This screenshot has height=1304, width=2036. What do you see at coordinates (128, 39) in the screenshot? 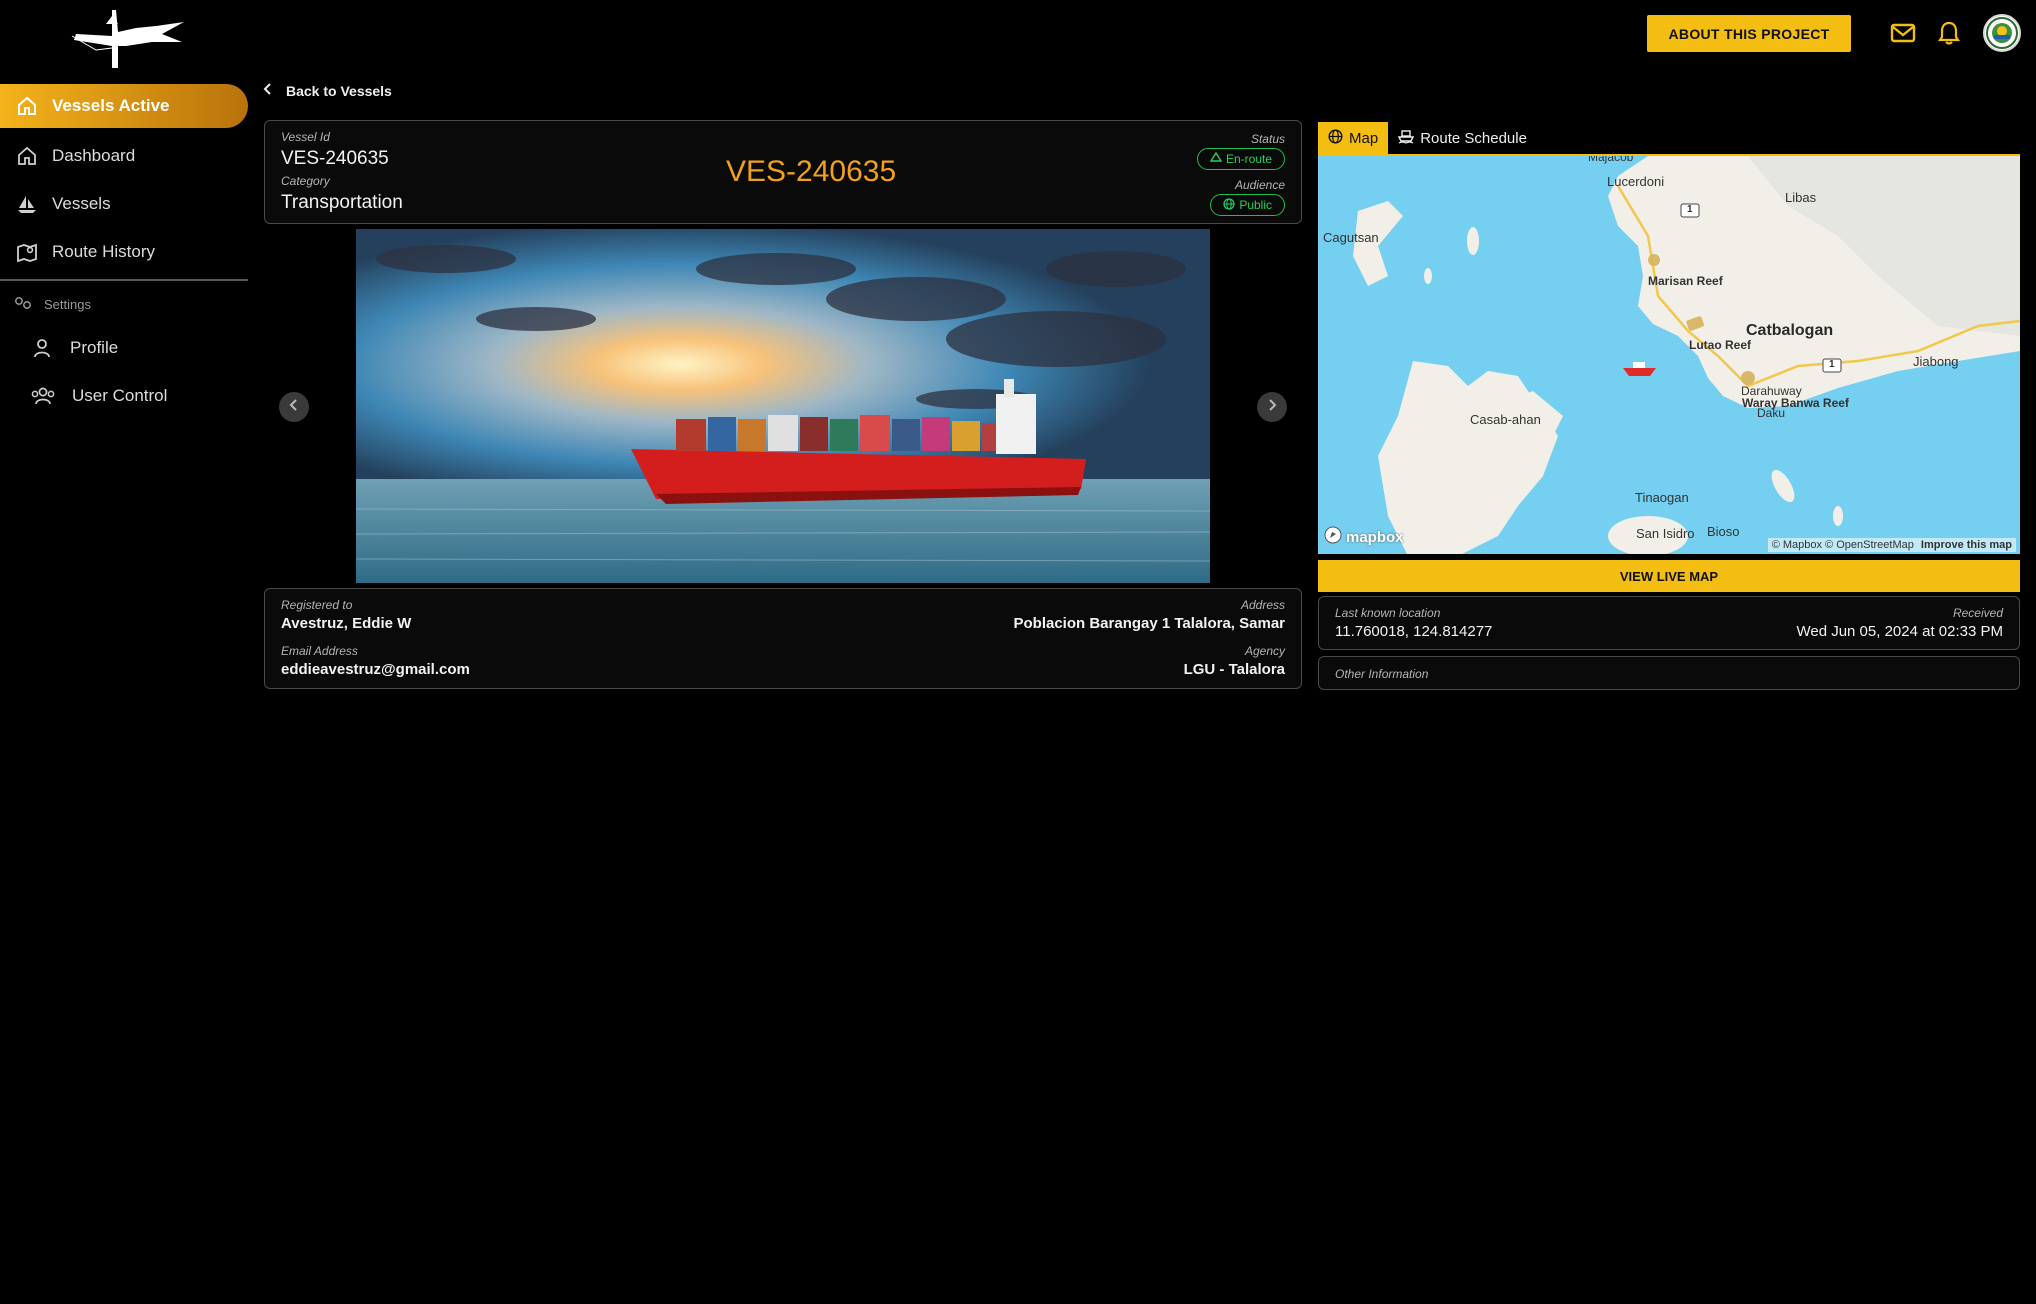
I see `app-logo` at bounding box center [128, 39].